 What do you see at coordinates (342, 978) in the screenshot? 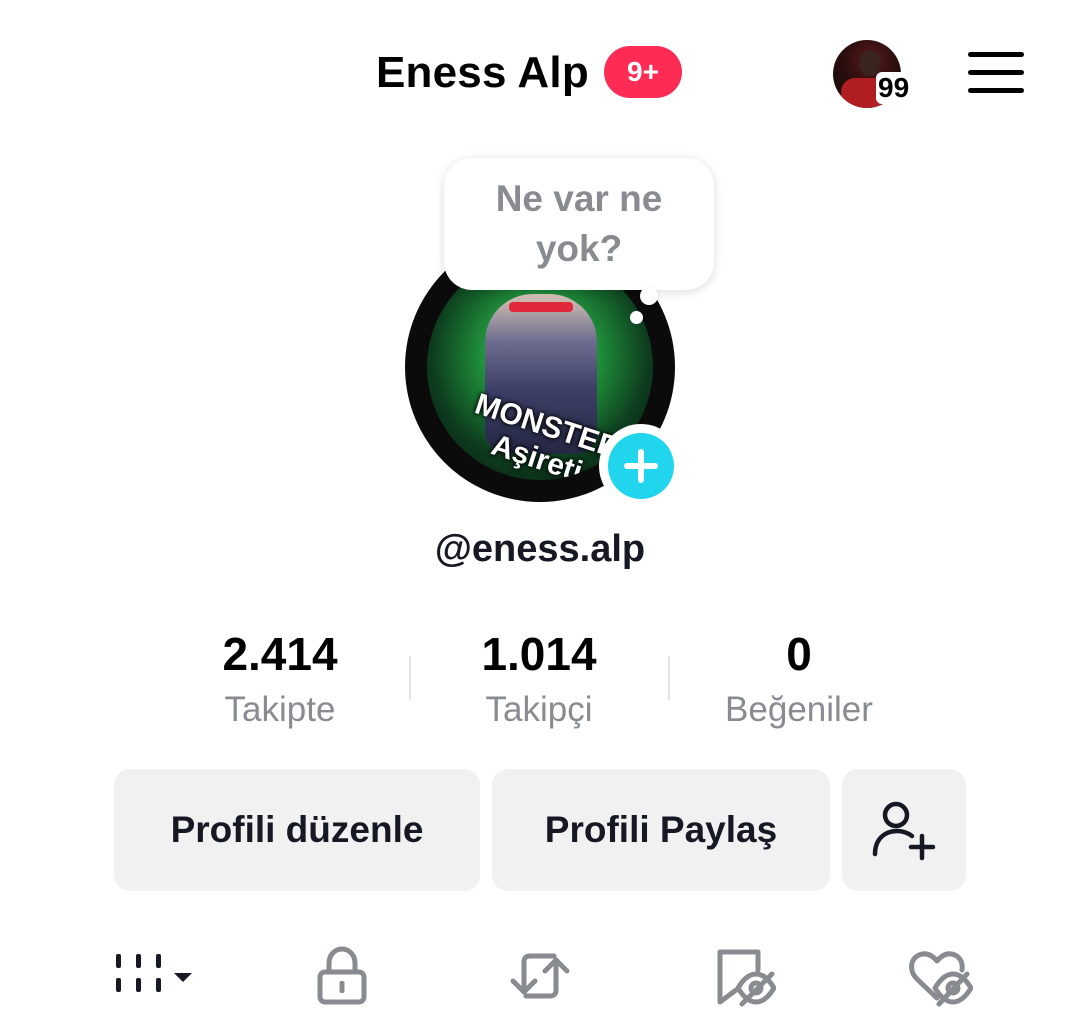
I see `lock-icon` at bounding box center [342, 978].